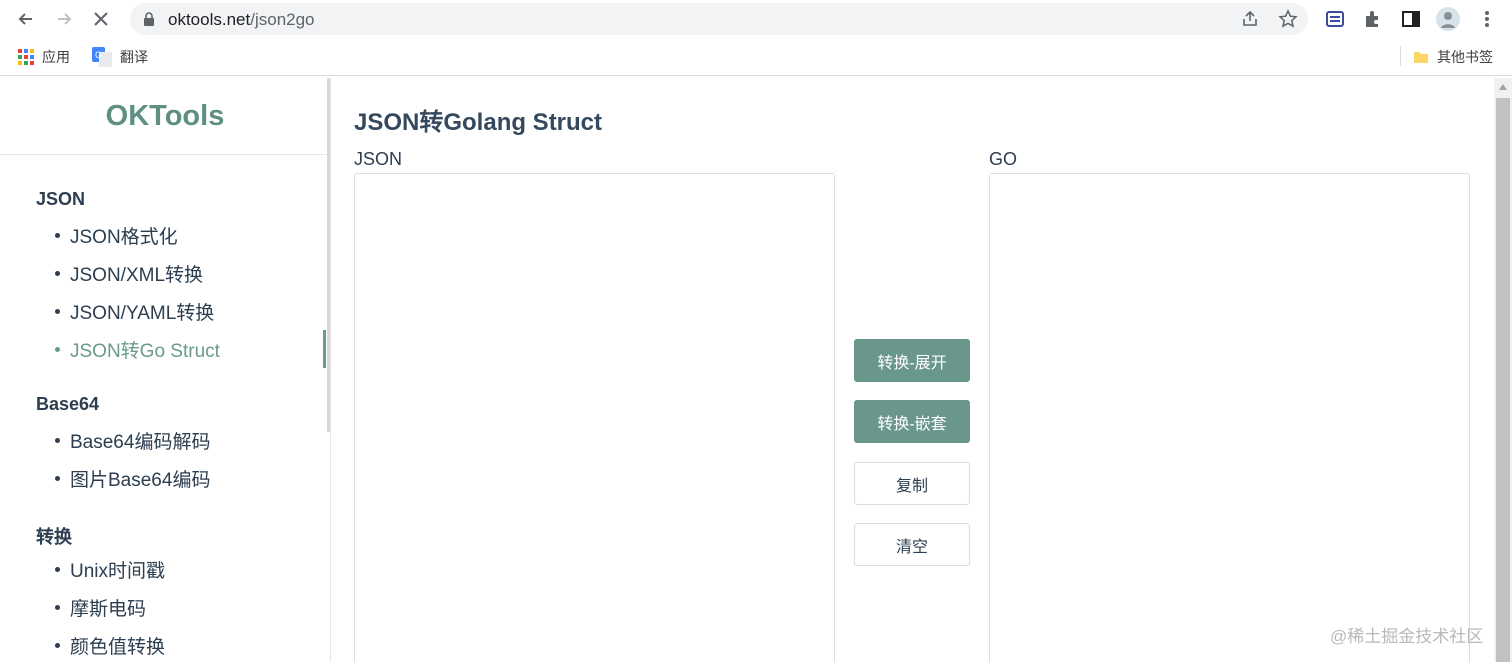 The height and width of the screenshot is (662, 1512). Describe the element at coordinates (145, 351) in the screenshot. I see `sidebar-item-label: JSON转Go Struct` at that location.